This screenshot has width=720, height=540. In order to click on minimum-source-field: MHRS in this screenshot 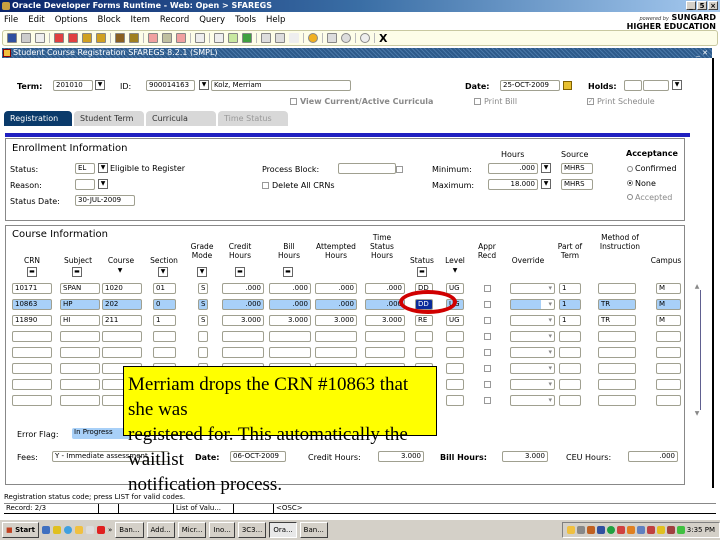, I will do `click(577, 168)`.